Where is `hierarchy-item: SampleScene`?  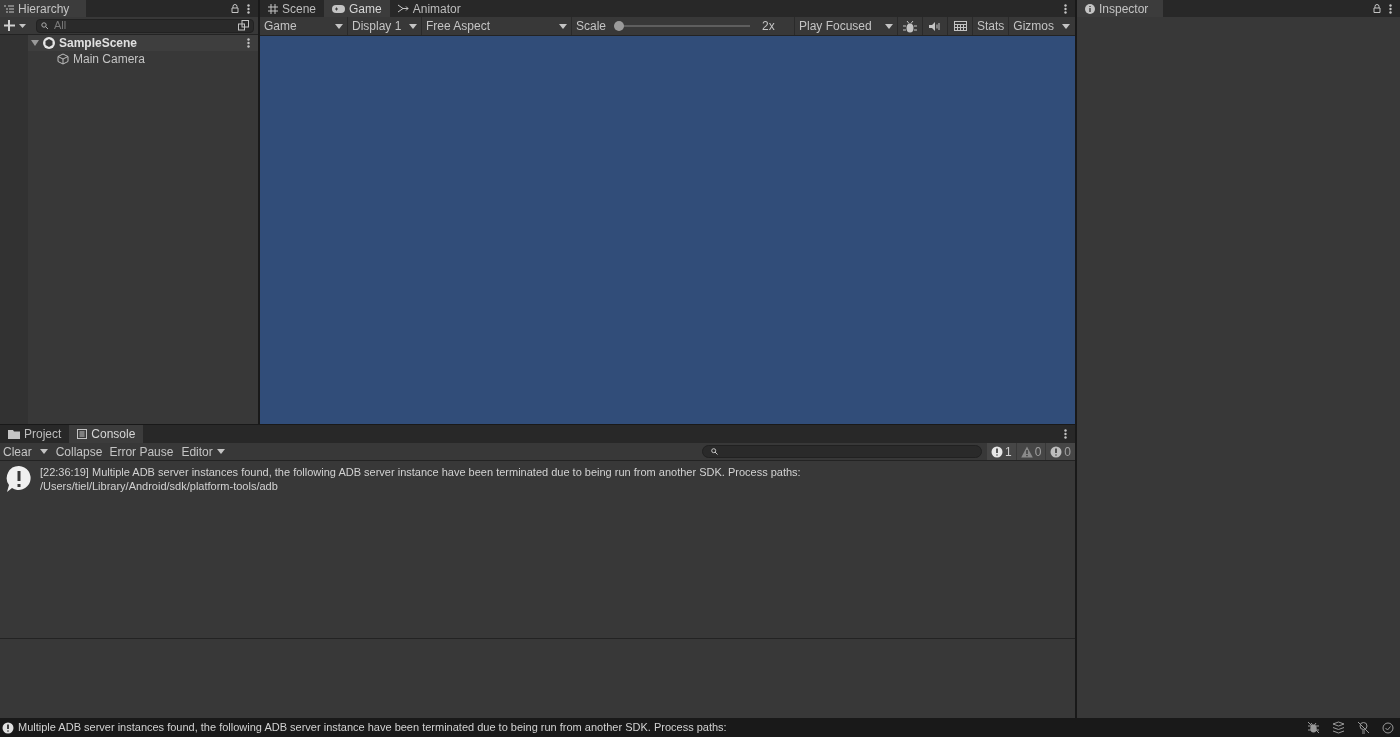 hierarchy-item: SampleScene is located at coordinates (143, 43).